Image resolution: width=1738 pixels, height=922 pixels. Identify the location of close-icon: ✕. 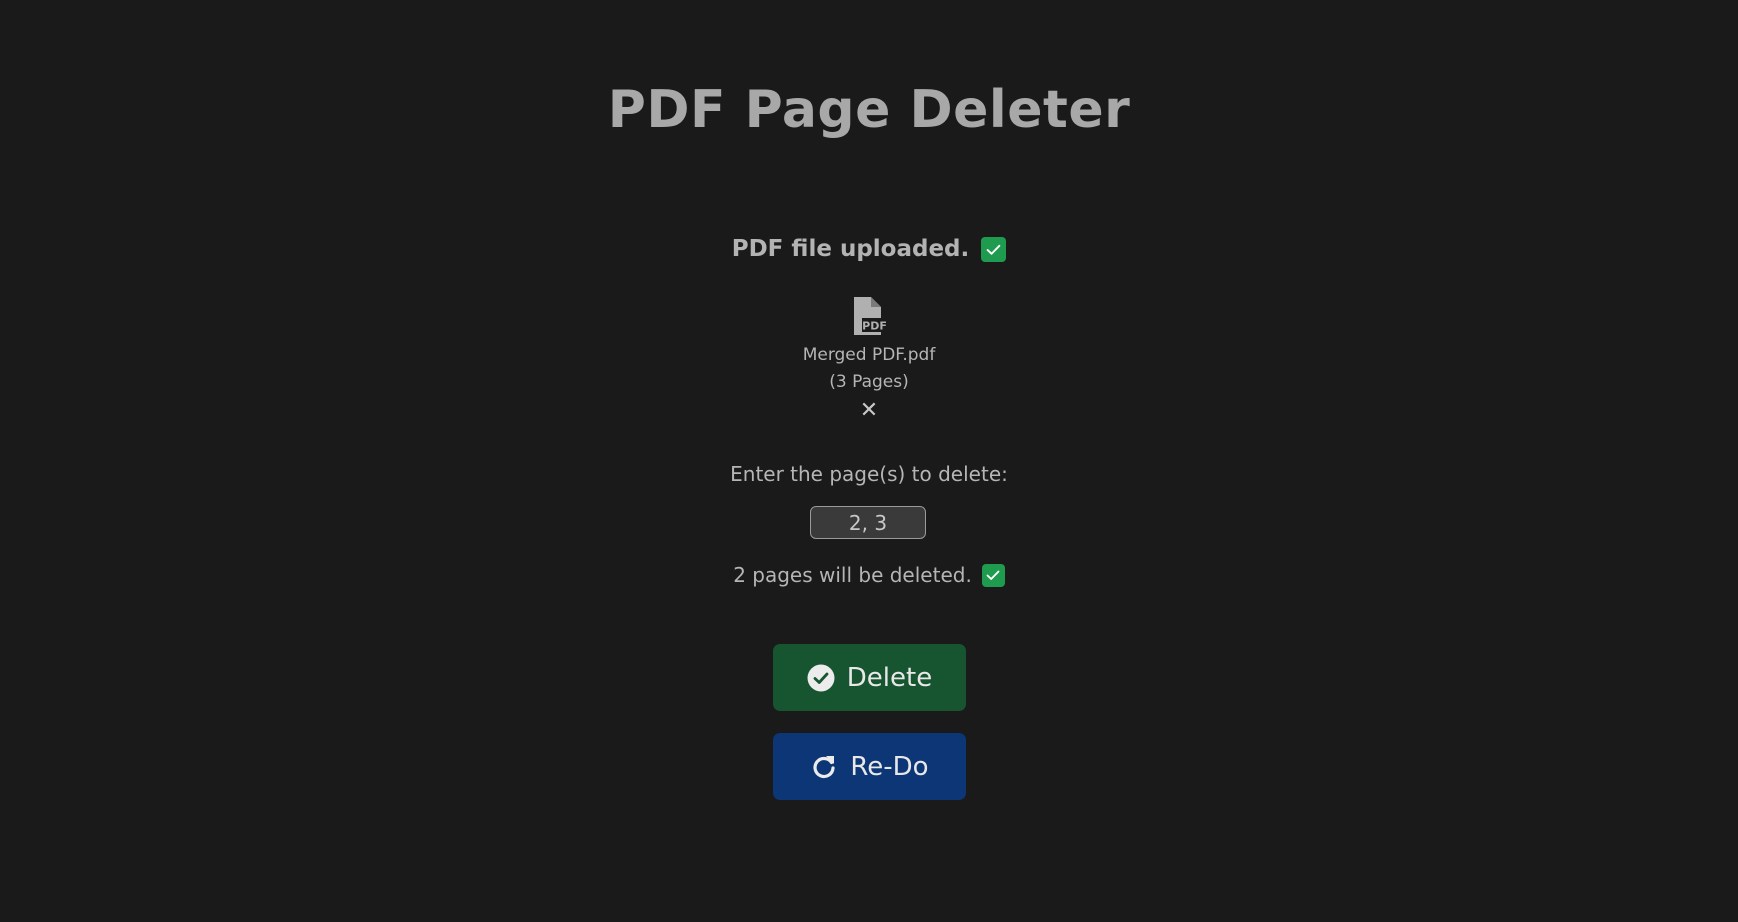
(869, 410).